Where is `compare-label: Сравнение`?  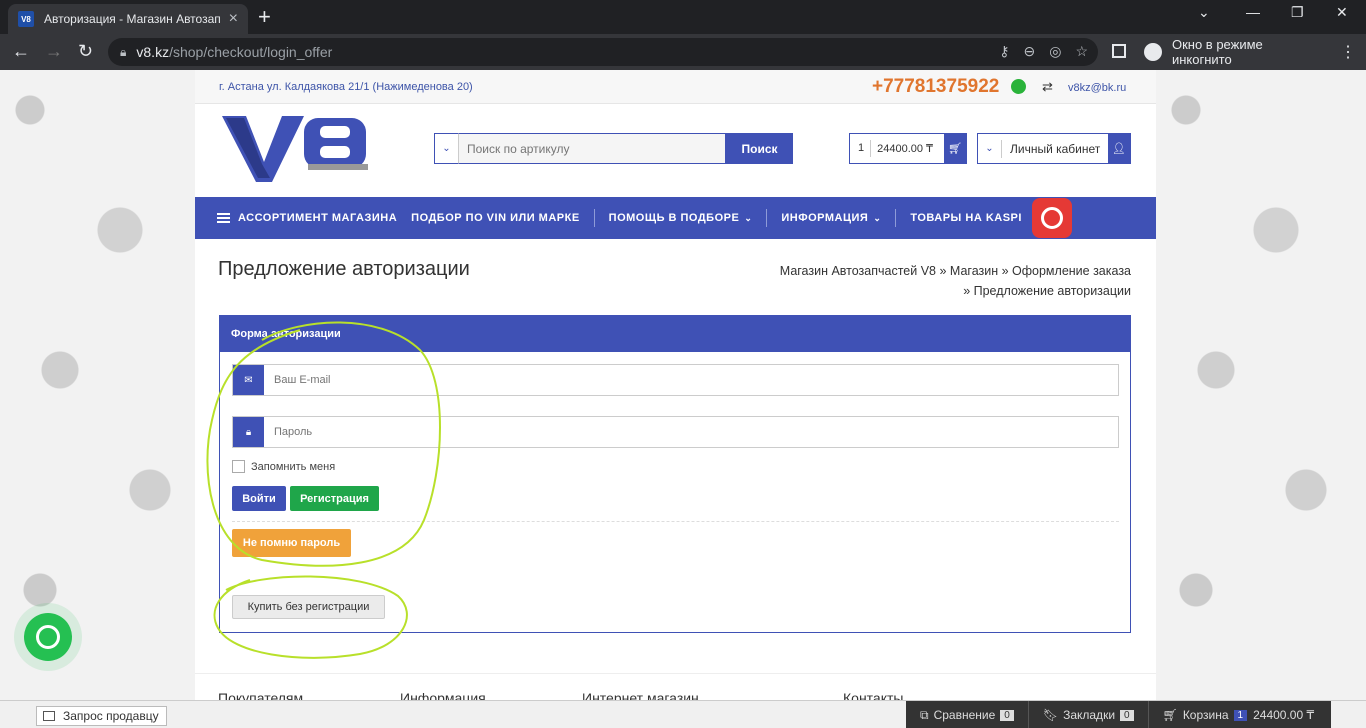
compare-label: Сравнение is located at coordinates (964, 715).